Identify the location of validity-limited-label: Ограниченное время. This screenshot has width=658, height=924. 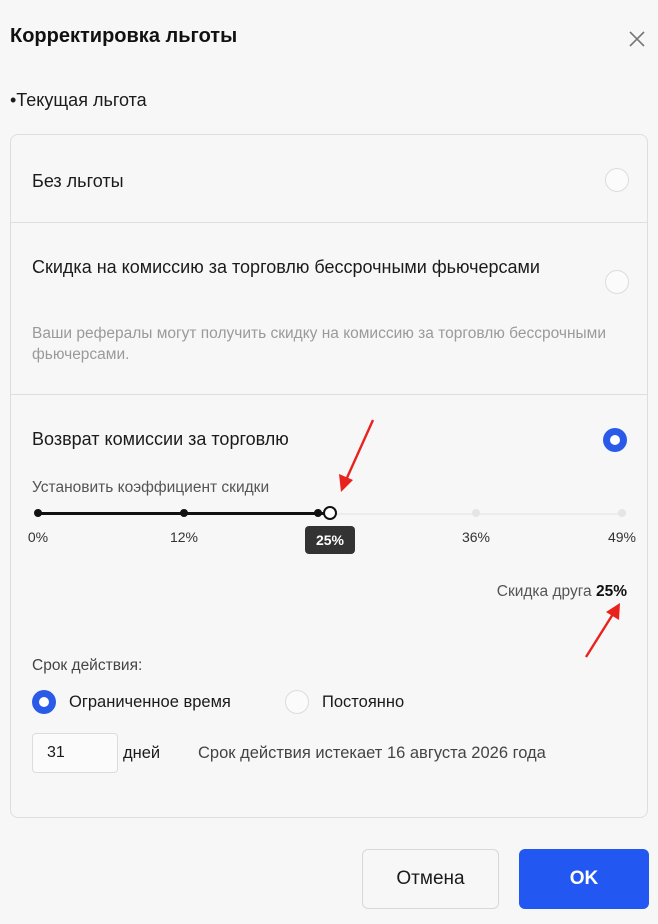
(150, 701).